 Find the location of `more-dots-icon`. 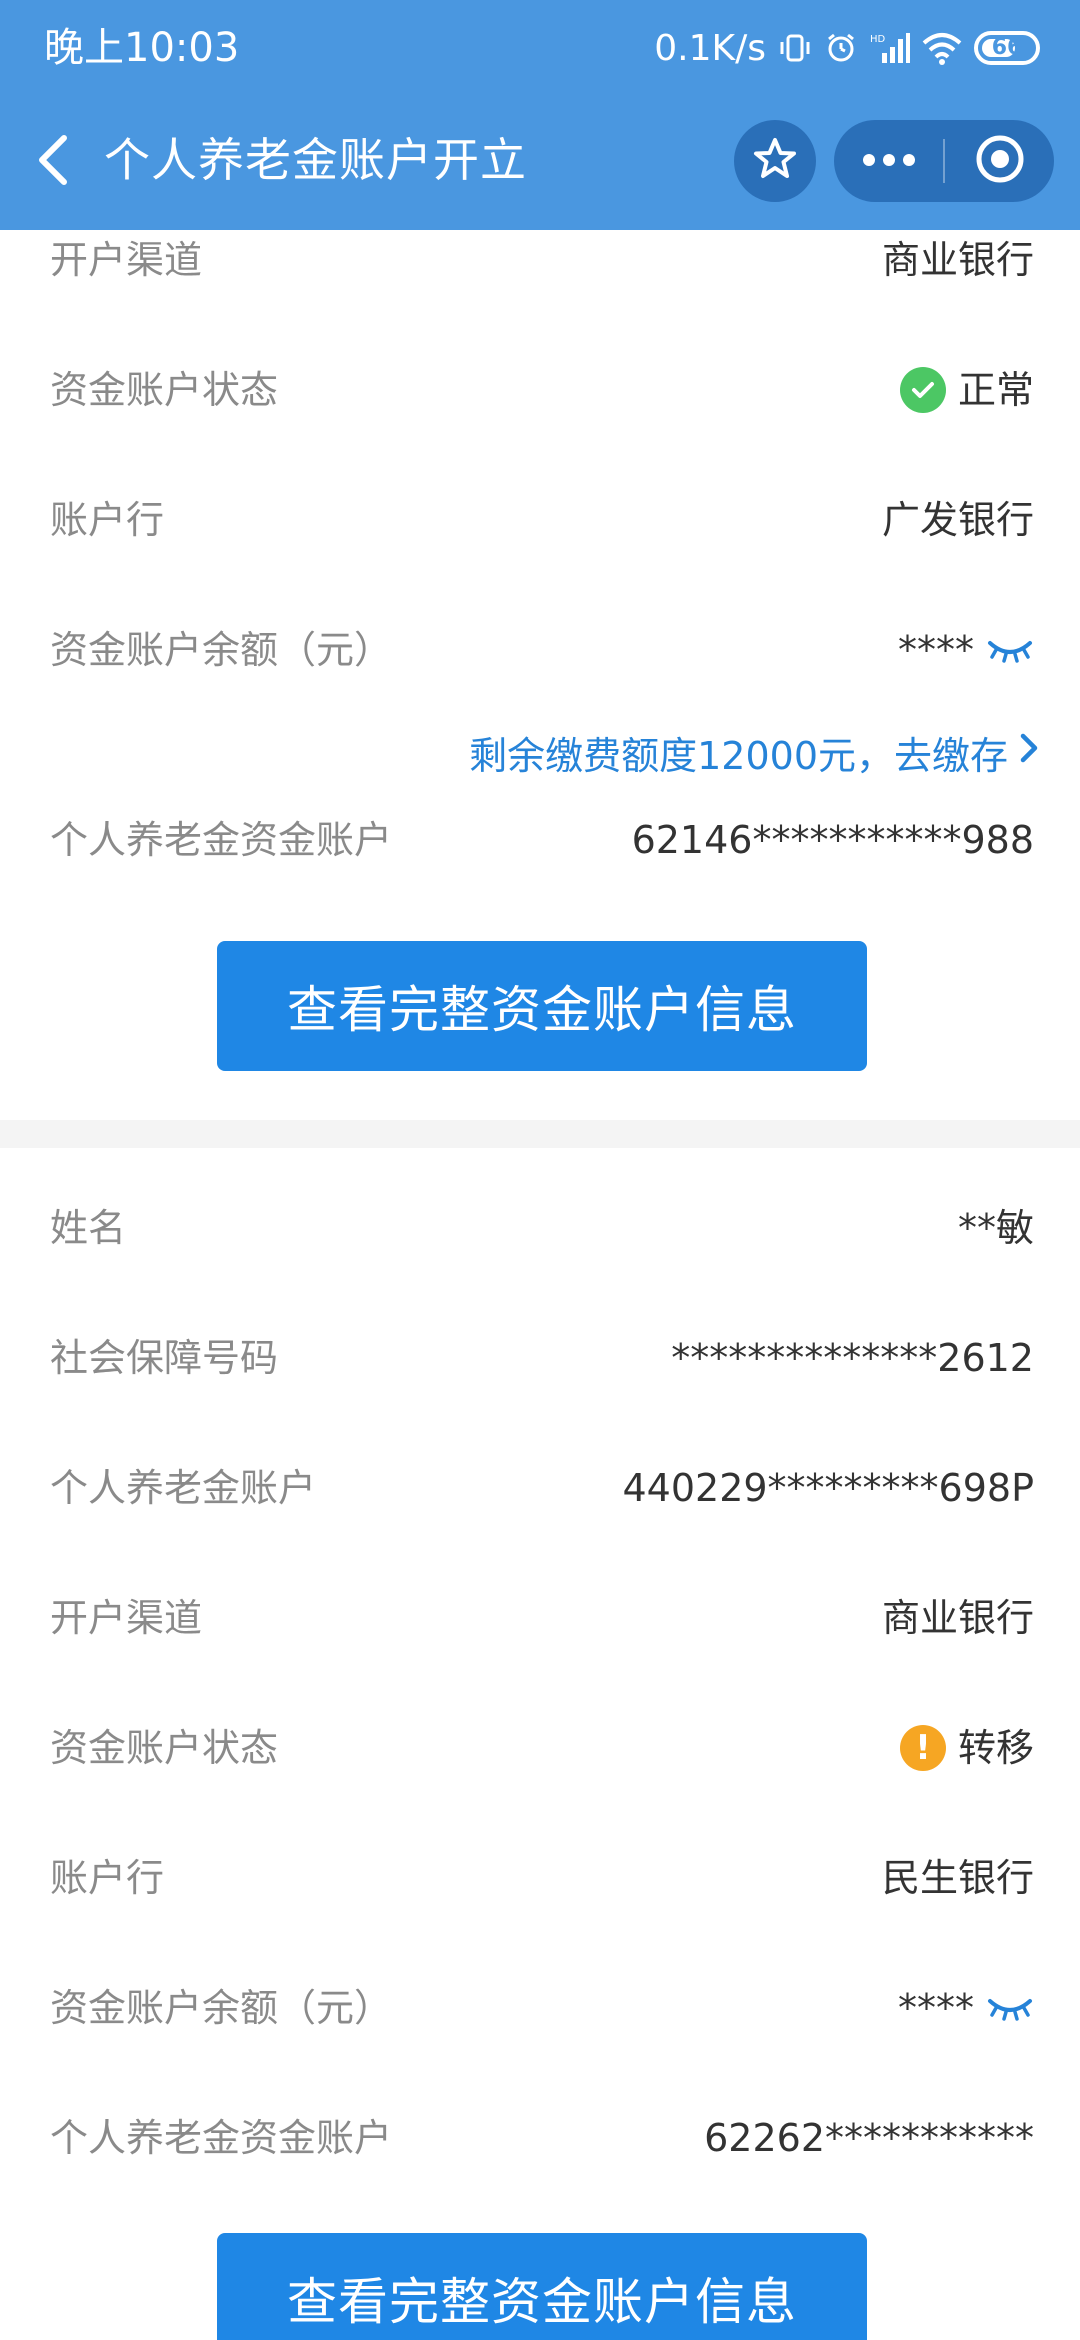

more-dots-icon is located at coordinates (889, 161).